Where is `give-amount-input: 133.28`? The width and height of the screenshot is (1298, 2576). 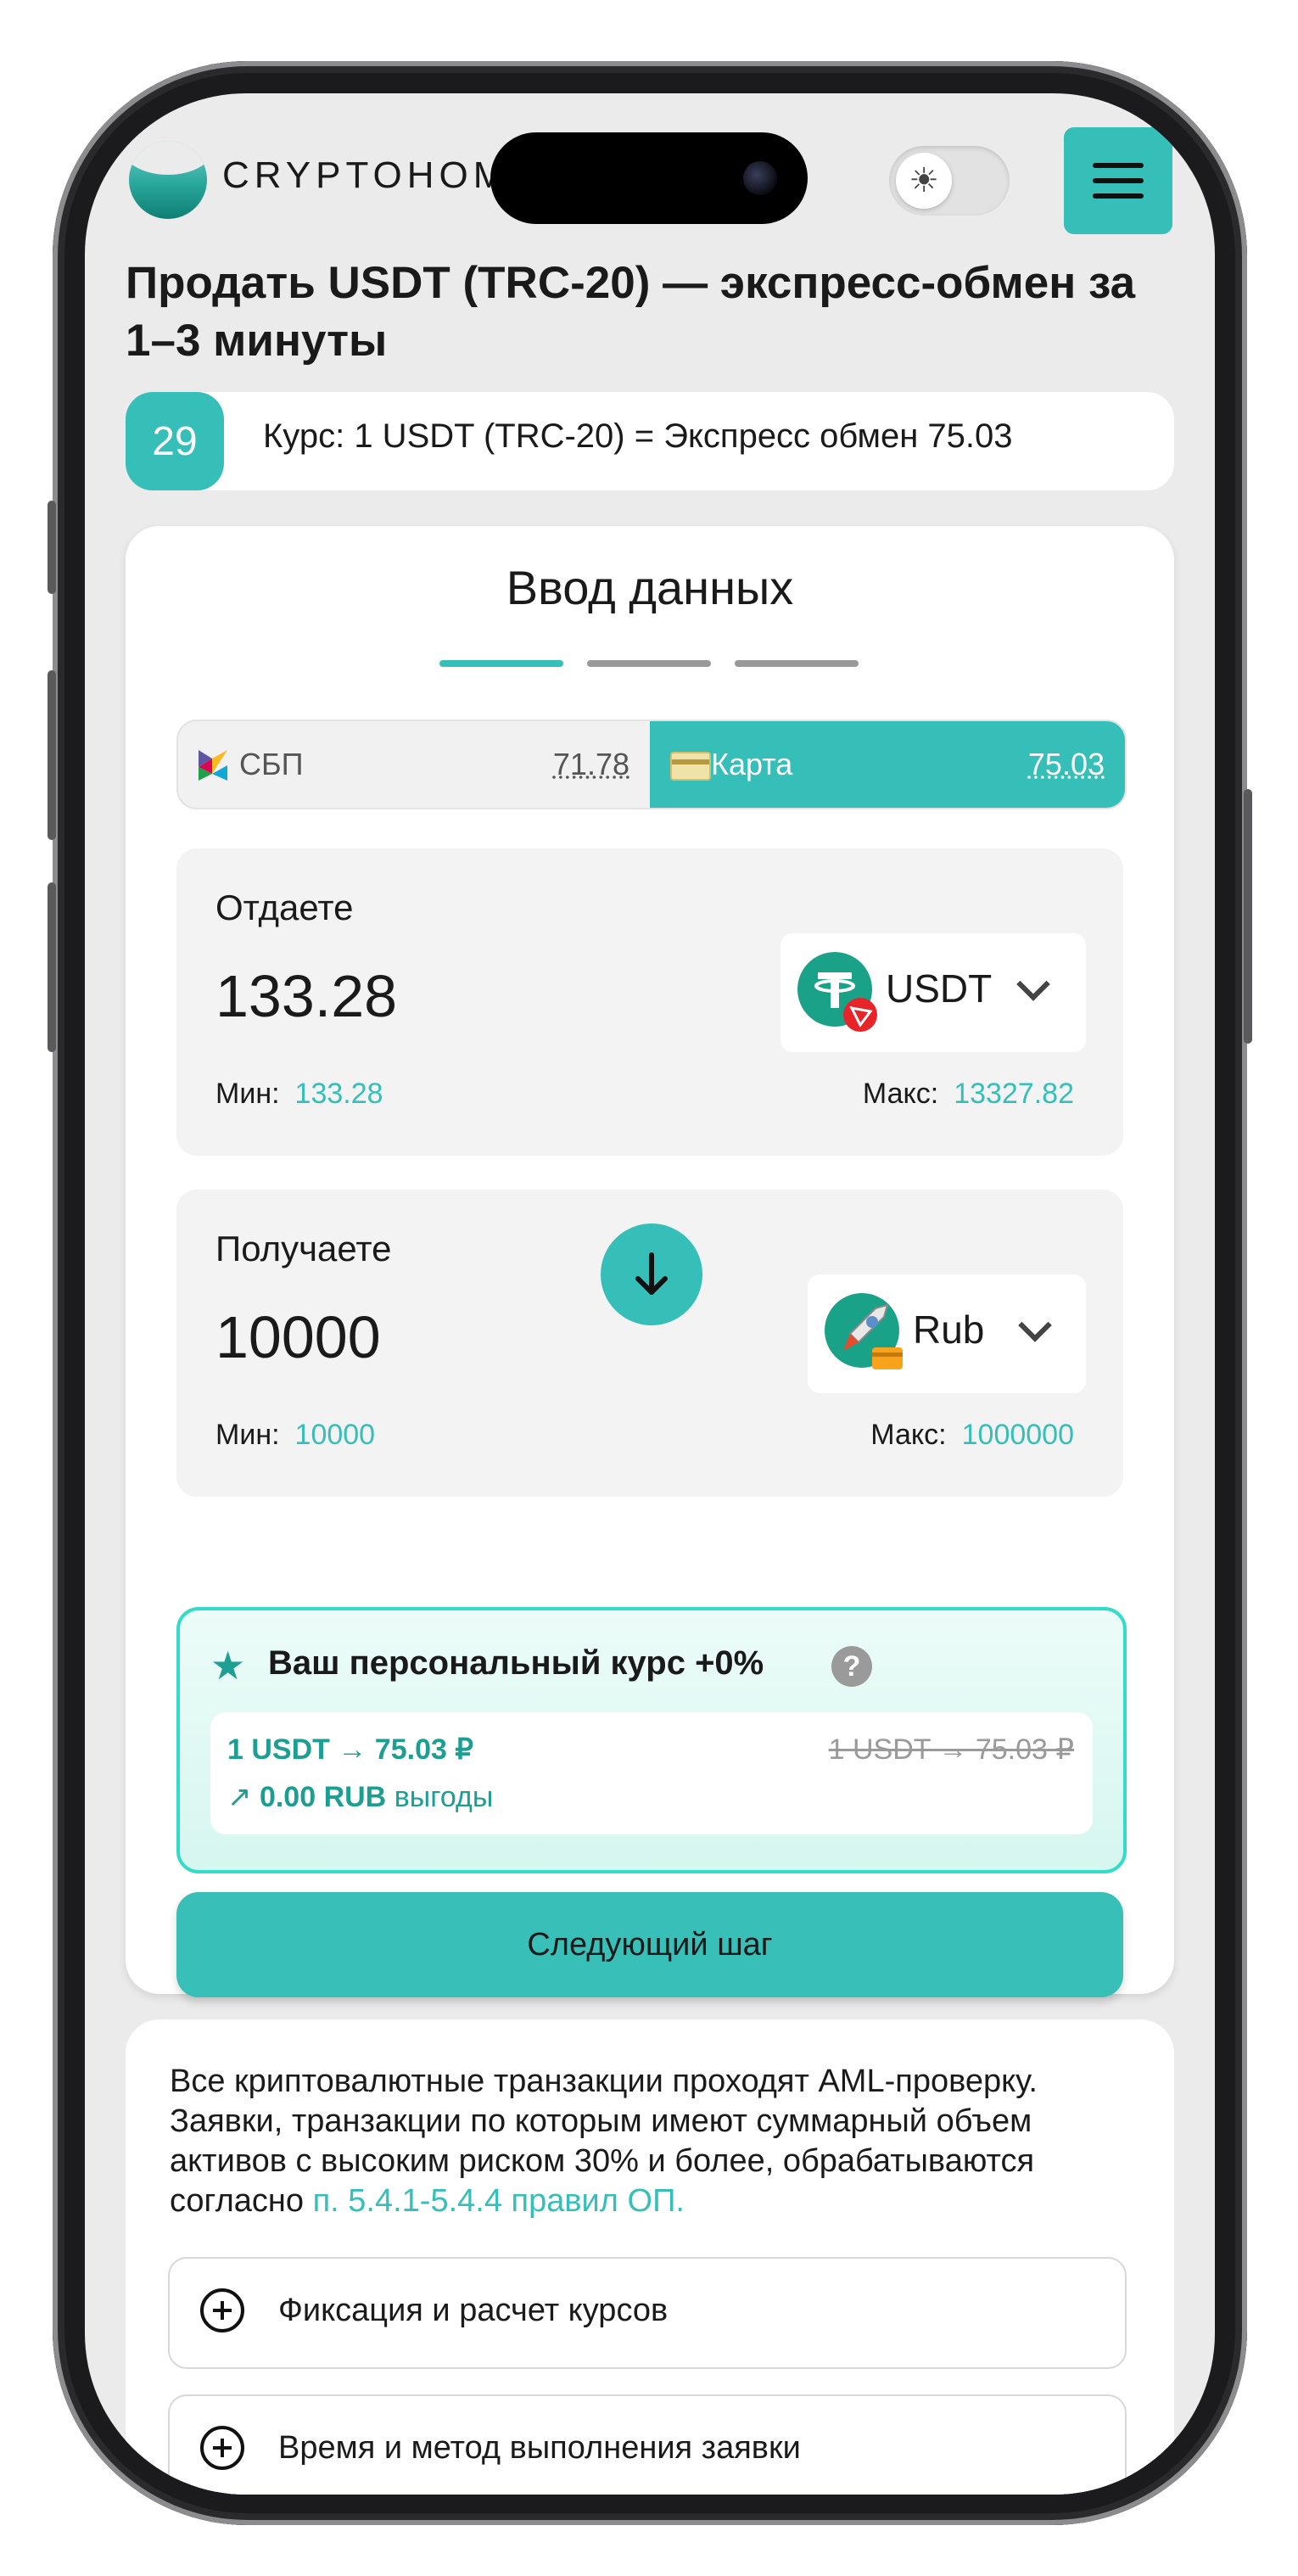 give-amount-input: 133.28 is located at coordinates (306, 996).